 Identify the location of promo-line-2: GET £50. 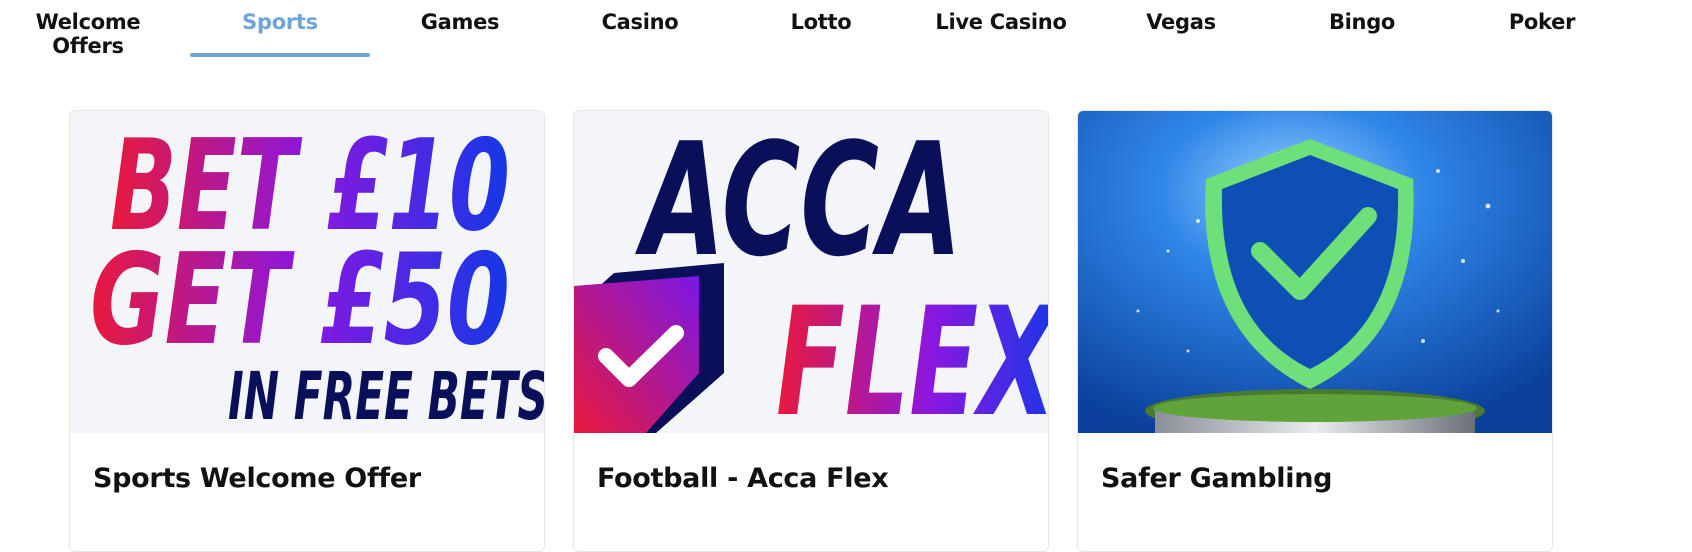
(300, 299).